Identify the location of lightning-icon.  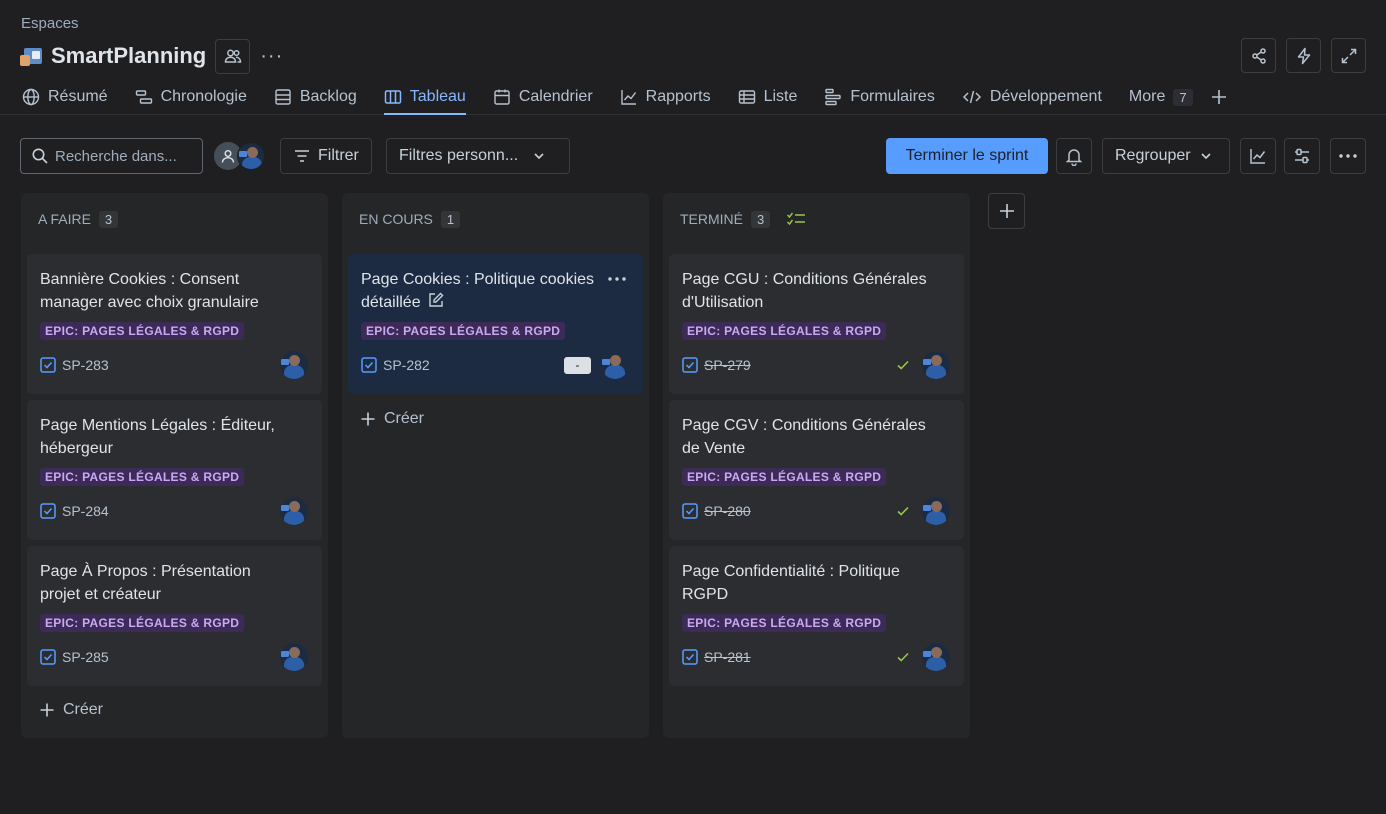
(1303, 55).